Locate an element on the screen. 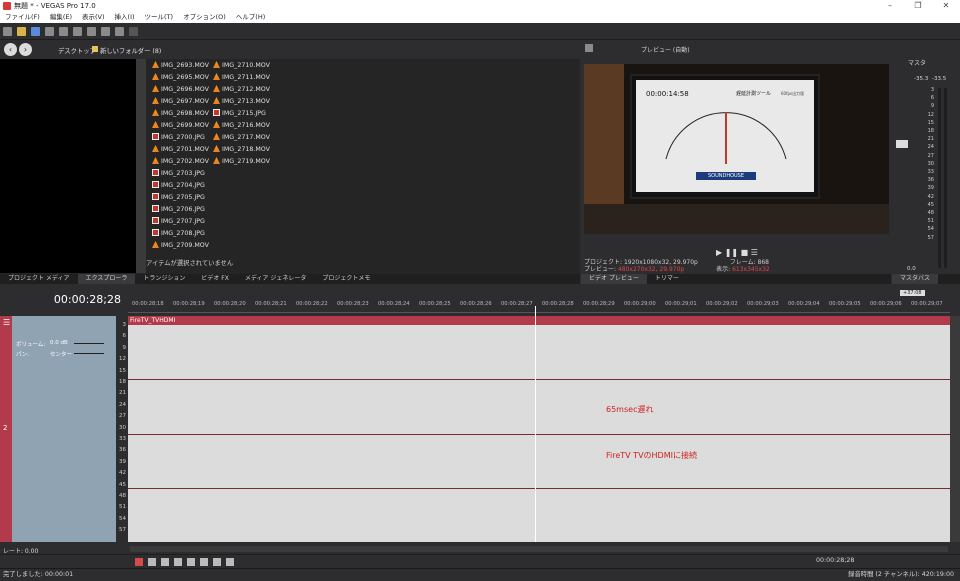  file-item: IMG_2693.MOV is located at coordinates (180, 66).